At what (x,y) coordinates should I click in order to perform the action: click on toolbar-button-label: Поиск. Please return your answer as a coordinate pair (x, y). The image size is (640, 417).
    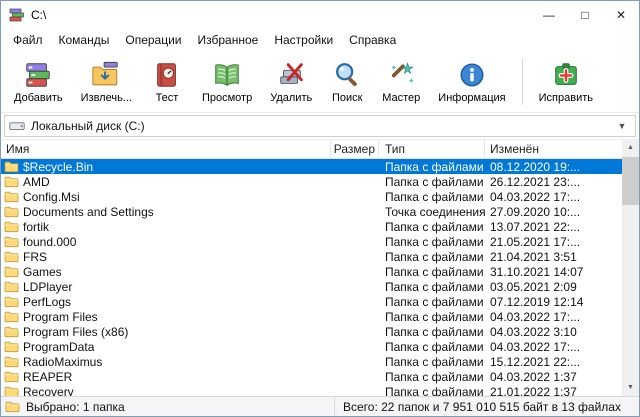
    Looking at the image, I should click on (347, 97).